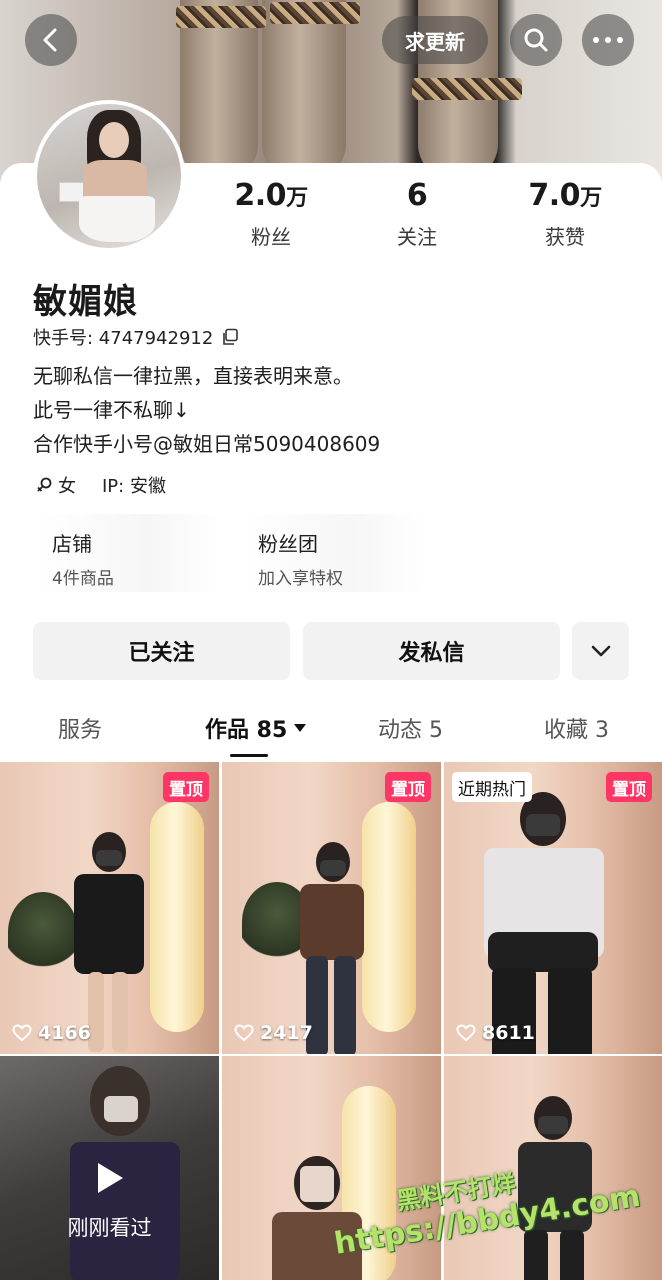  Describe the element at coordinates (508, 1033) in the screenshot. I see `like-count-value: 8611` at that location.